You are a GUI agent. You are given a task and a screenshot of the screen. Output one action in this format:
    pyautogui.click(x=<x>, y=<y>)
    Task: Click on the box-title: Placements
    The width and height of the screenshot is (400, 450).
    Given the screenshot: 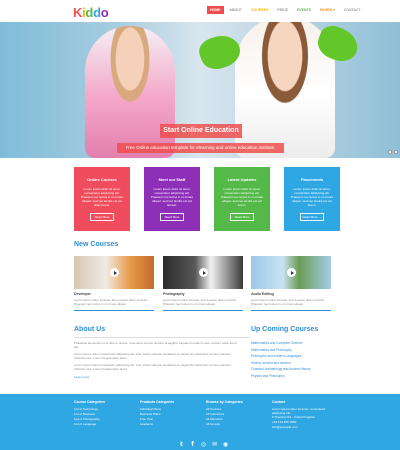 What is the action you would take?
    pyautogui.click(x=312, y=179)
    